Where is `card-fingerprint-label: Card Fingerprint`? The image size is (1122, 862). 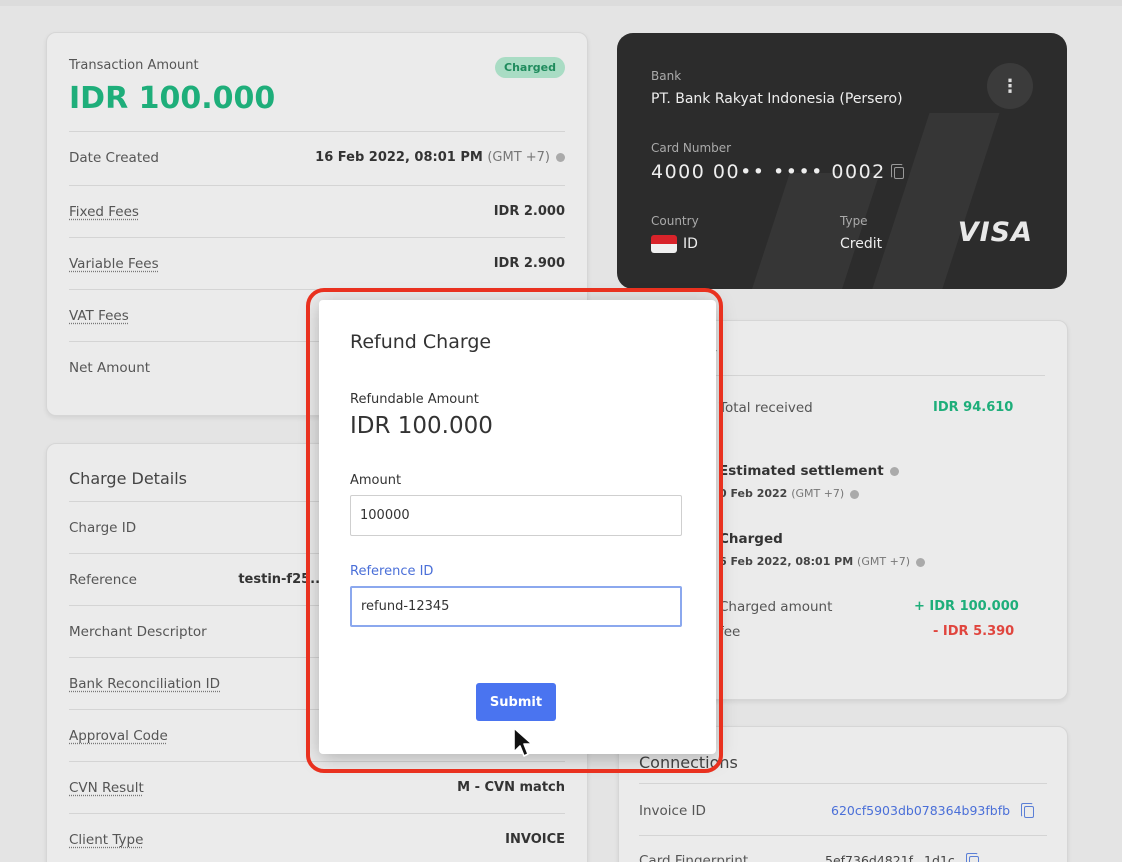 card-fingerprint-label: Card Fingerprint is located at coordinates (694, 857).